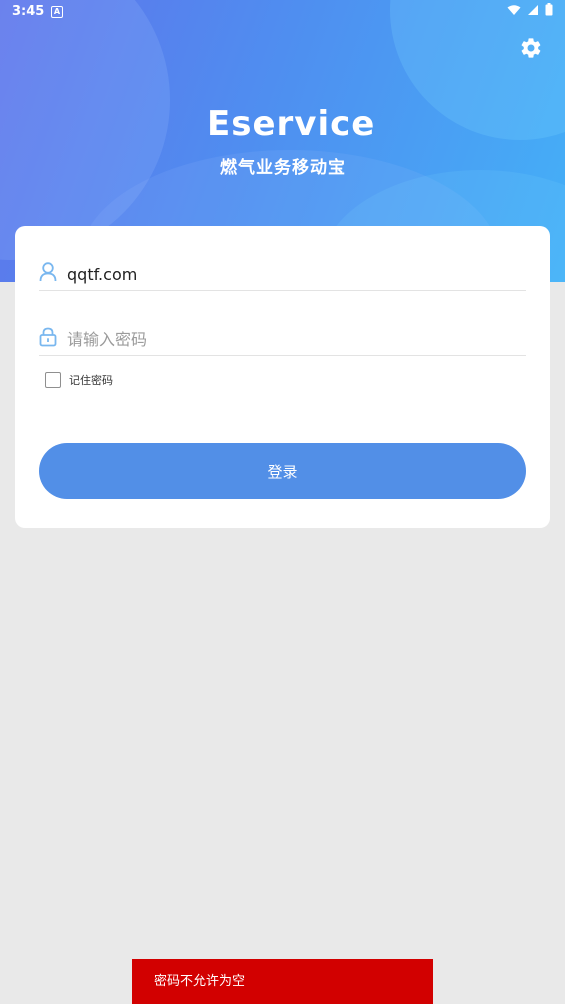 This screenshot has height=1004, width=565. I want to click on username-field, so click(282, 275).